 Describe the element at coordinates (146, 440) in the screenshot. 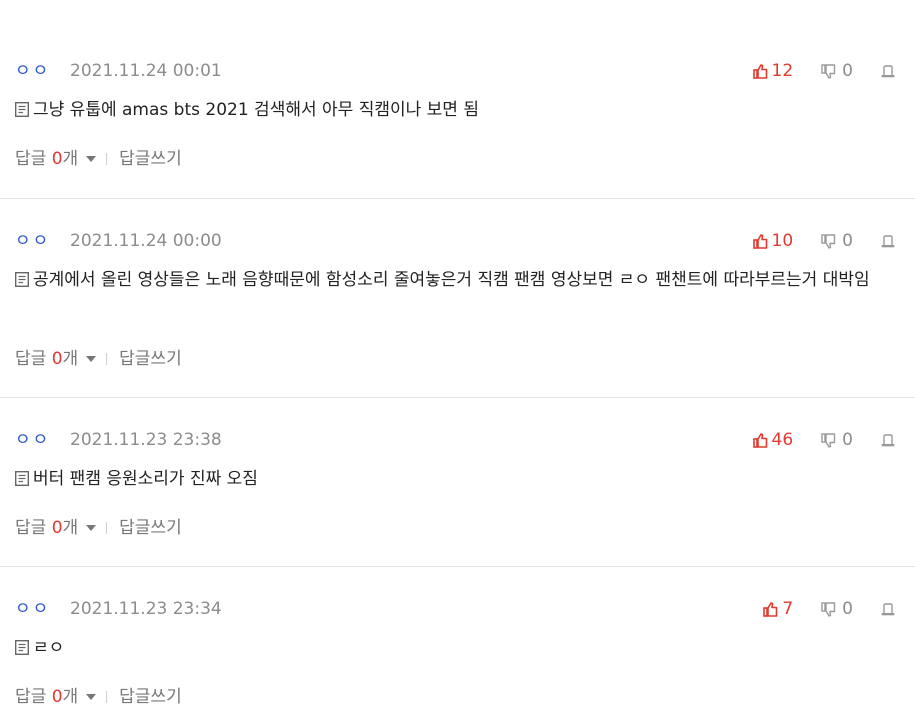

I see `comment-date: 2021.11.23 23:38` at that location.